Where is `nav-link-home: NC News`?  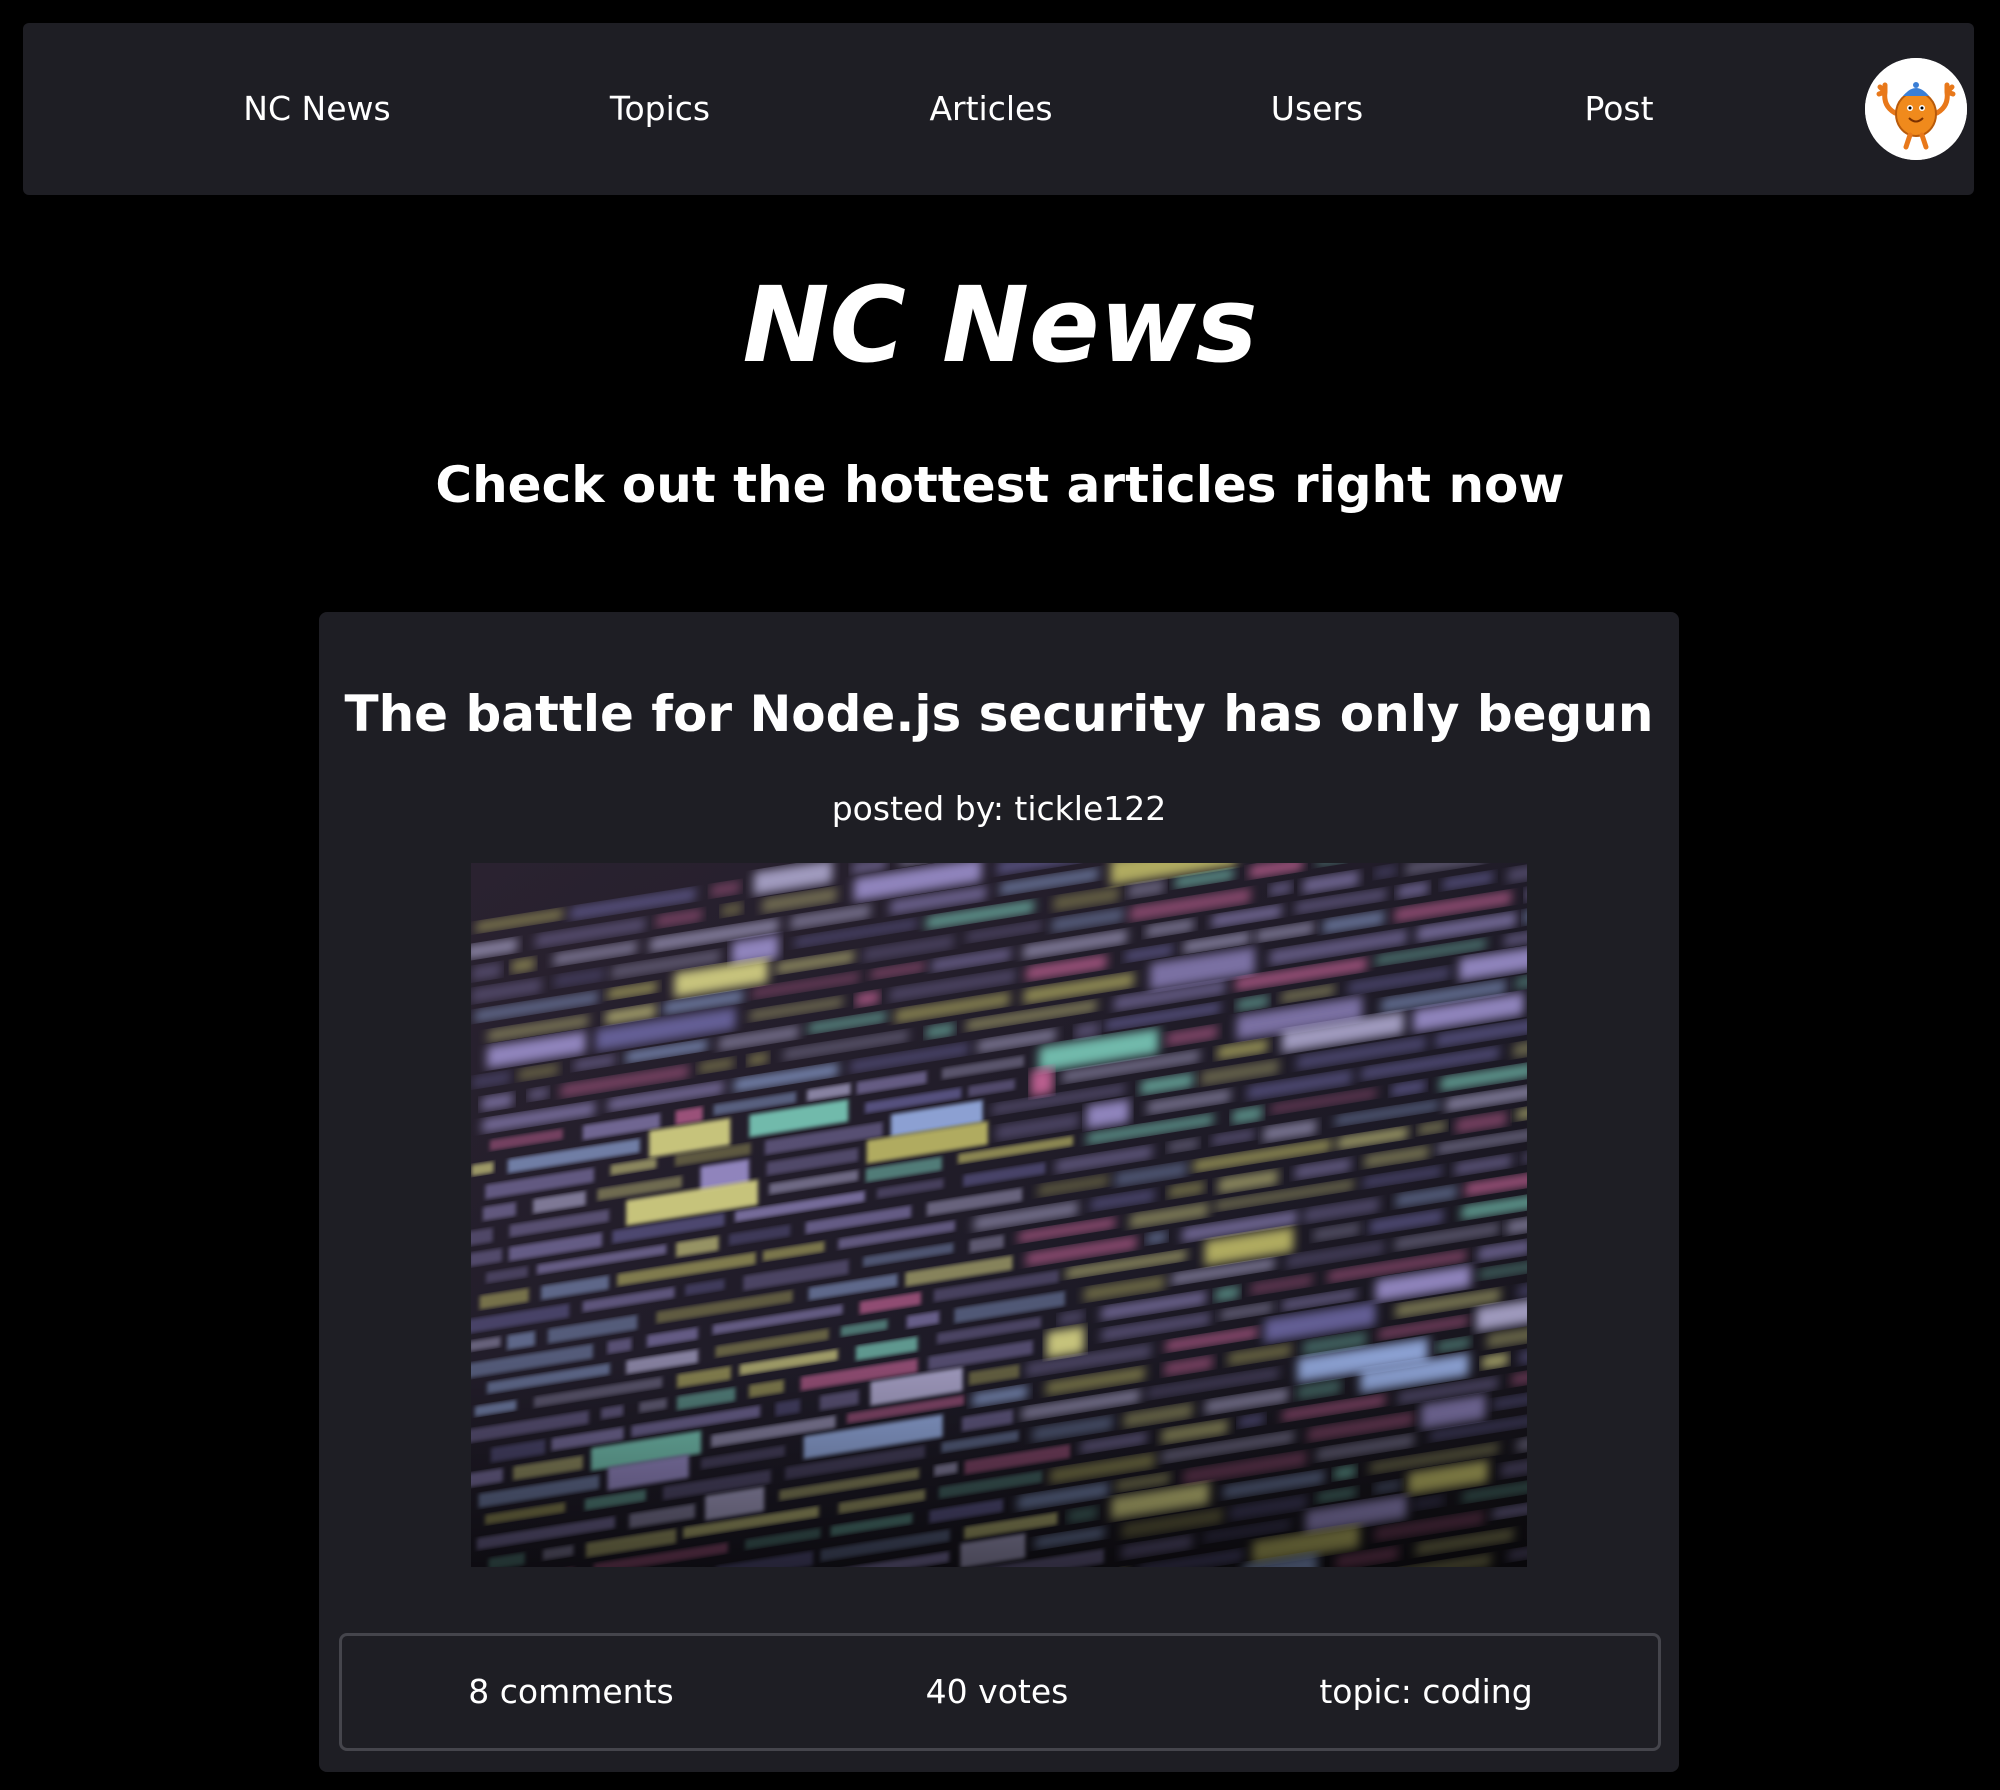
nav-link-home: NC News is located at coordinates (316, 109).